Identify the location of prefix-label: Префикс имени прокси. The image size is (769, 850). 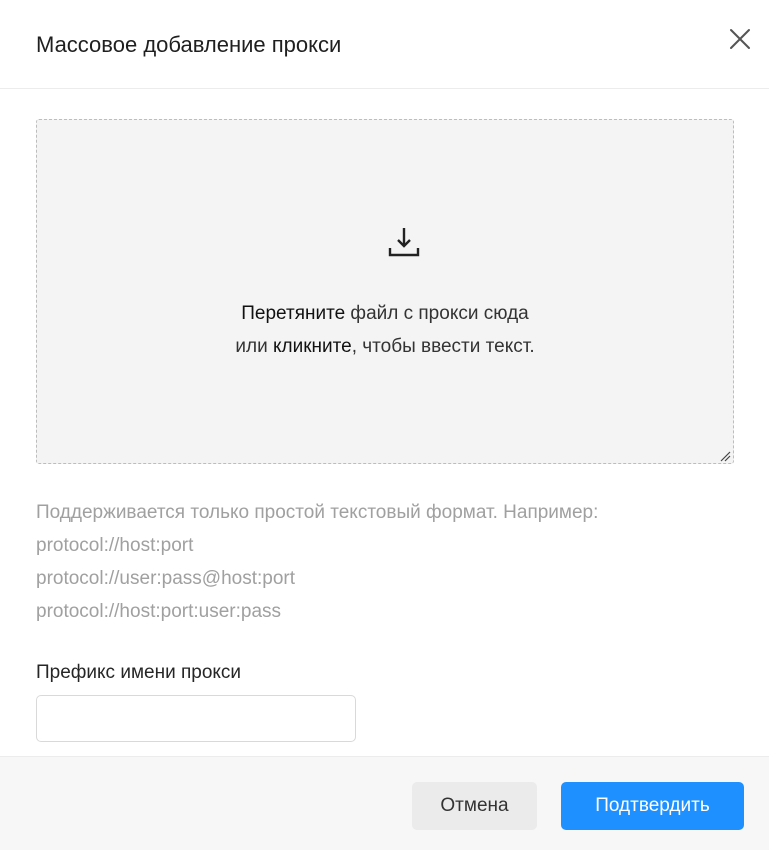
(139, 672).